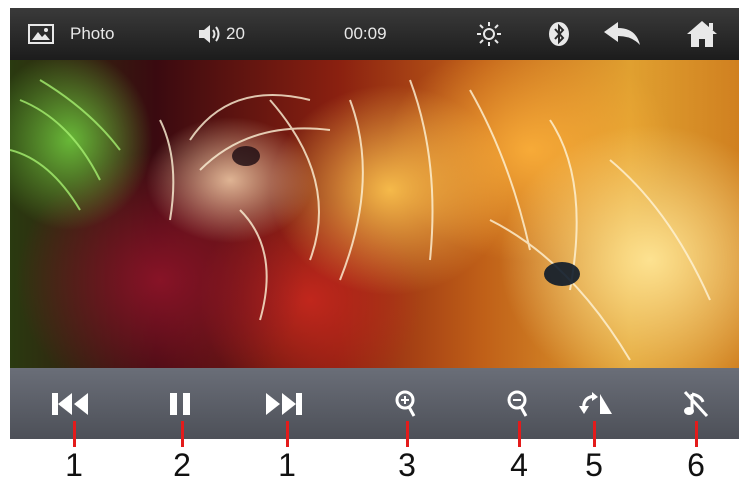 The height and width of the screenshot is (502, 745). What do you see at coordinates (210, 34) in the screenshot?
I see `volume-icon` at bounding box center [210, 34].